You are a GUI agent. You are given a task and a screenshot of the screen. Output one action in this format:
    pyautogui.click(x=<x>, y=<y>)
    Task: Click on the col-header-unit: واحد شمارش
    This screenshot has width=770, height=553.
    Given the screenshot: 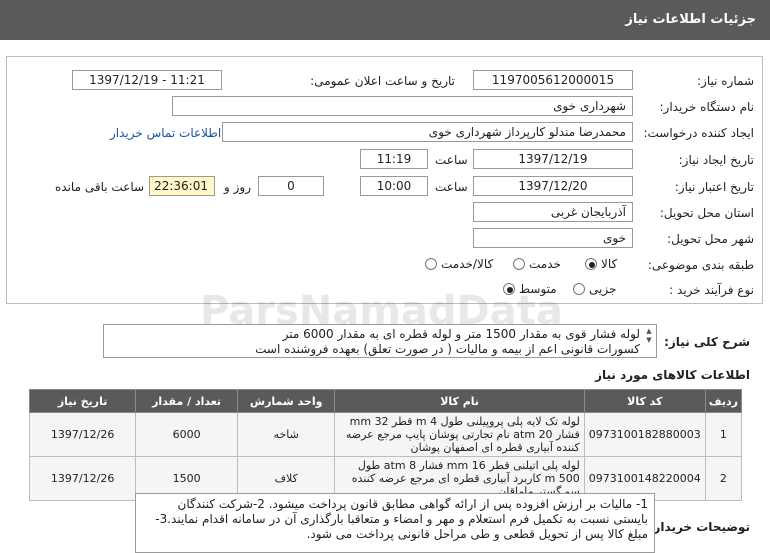 What is the action you would take?
    pyautogui.click(x=286, y=401)
    